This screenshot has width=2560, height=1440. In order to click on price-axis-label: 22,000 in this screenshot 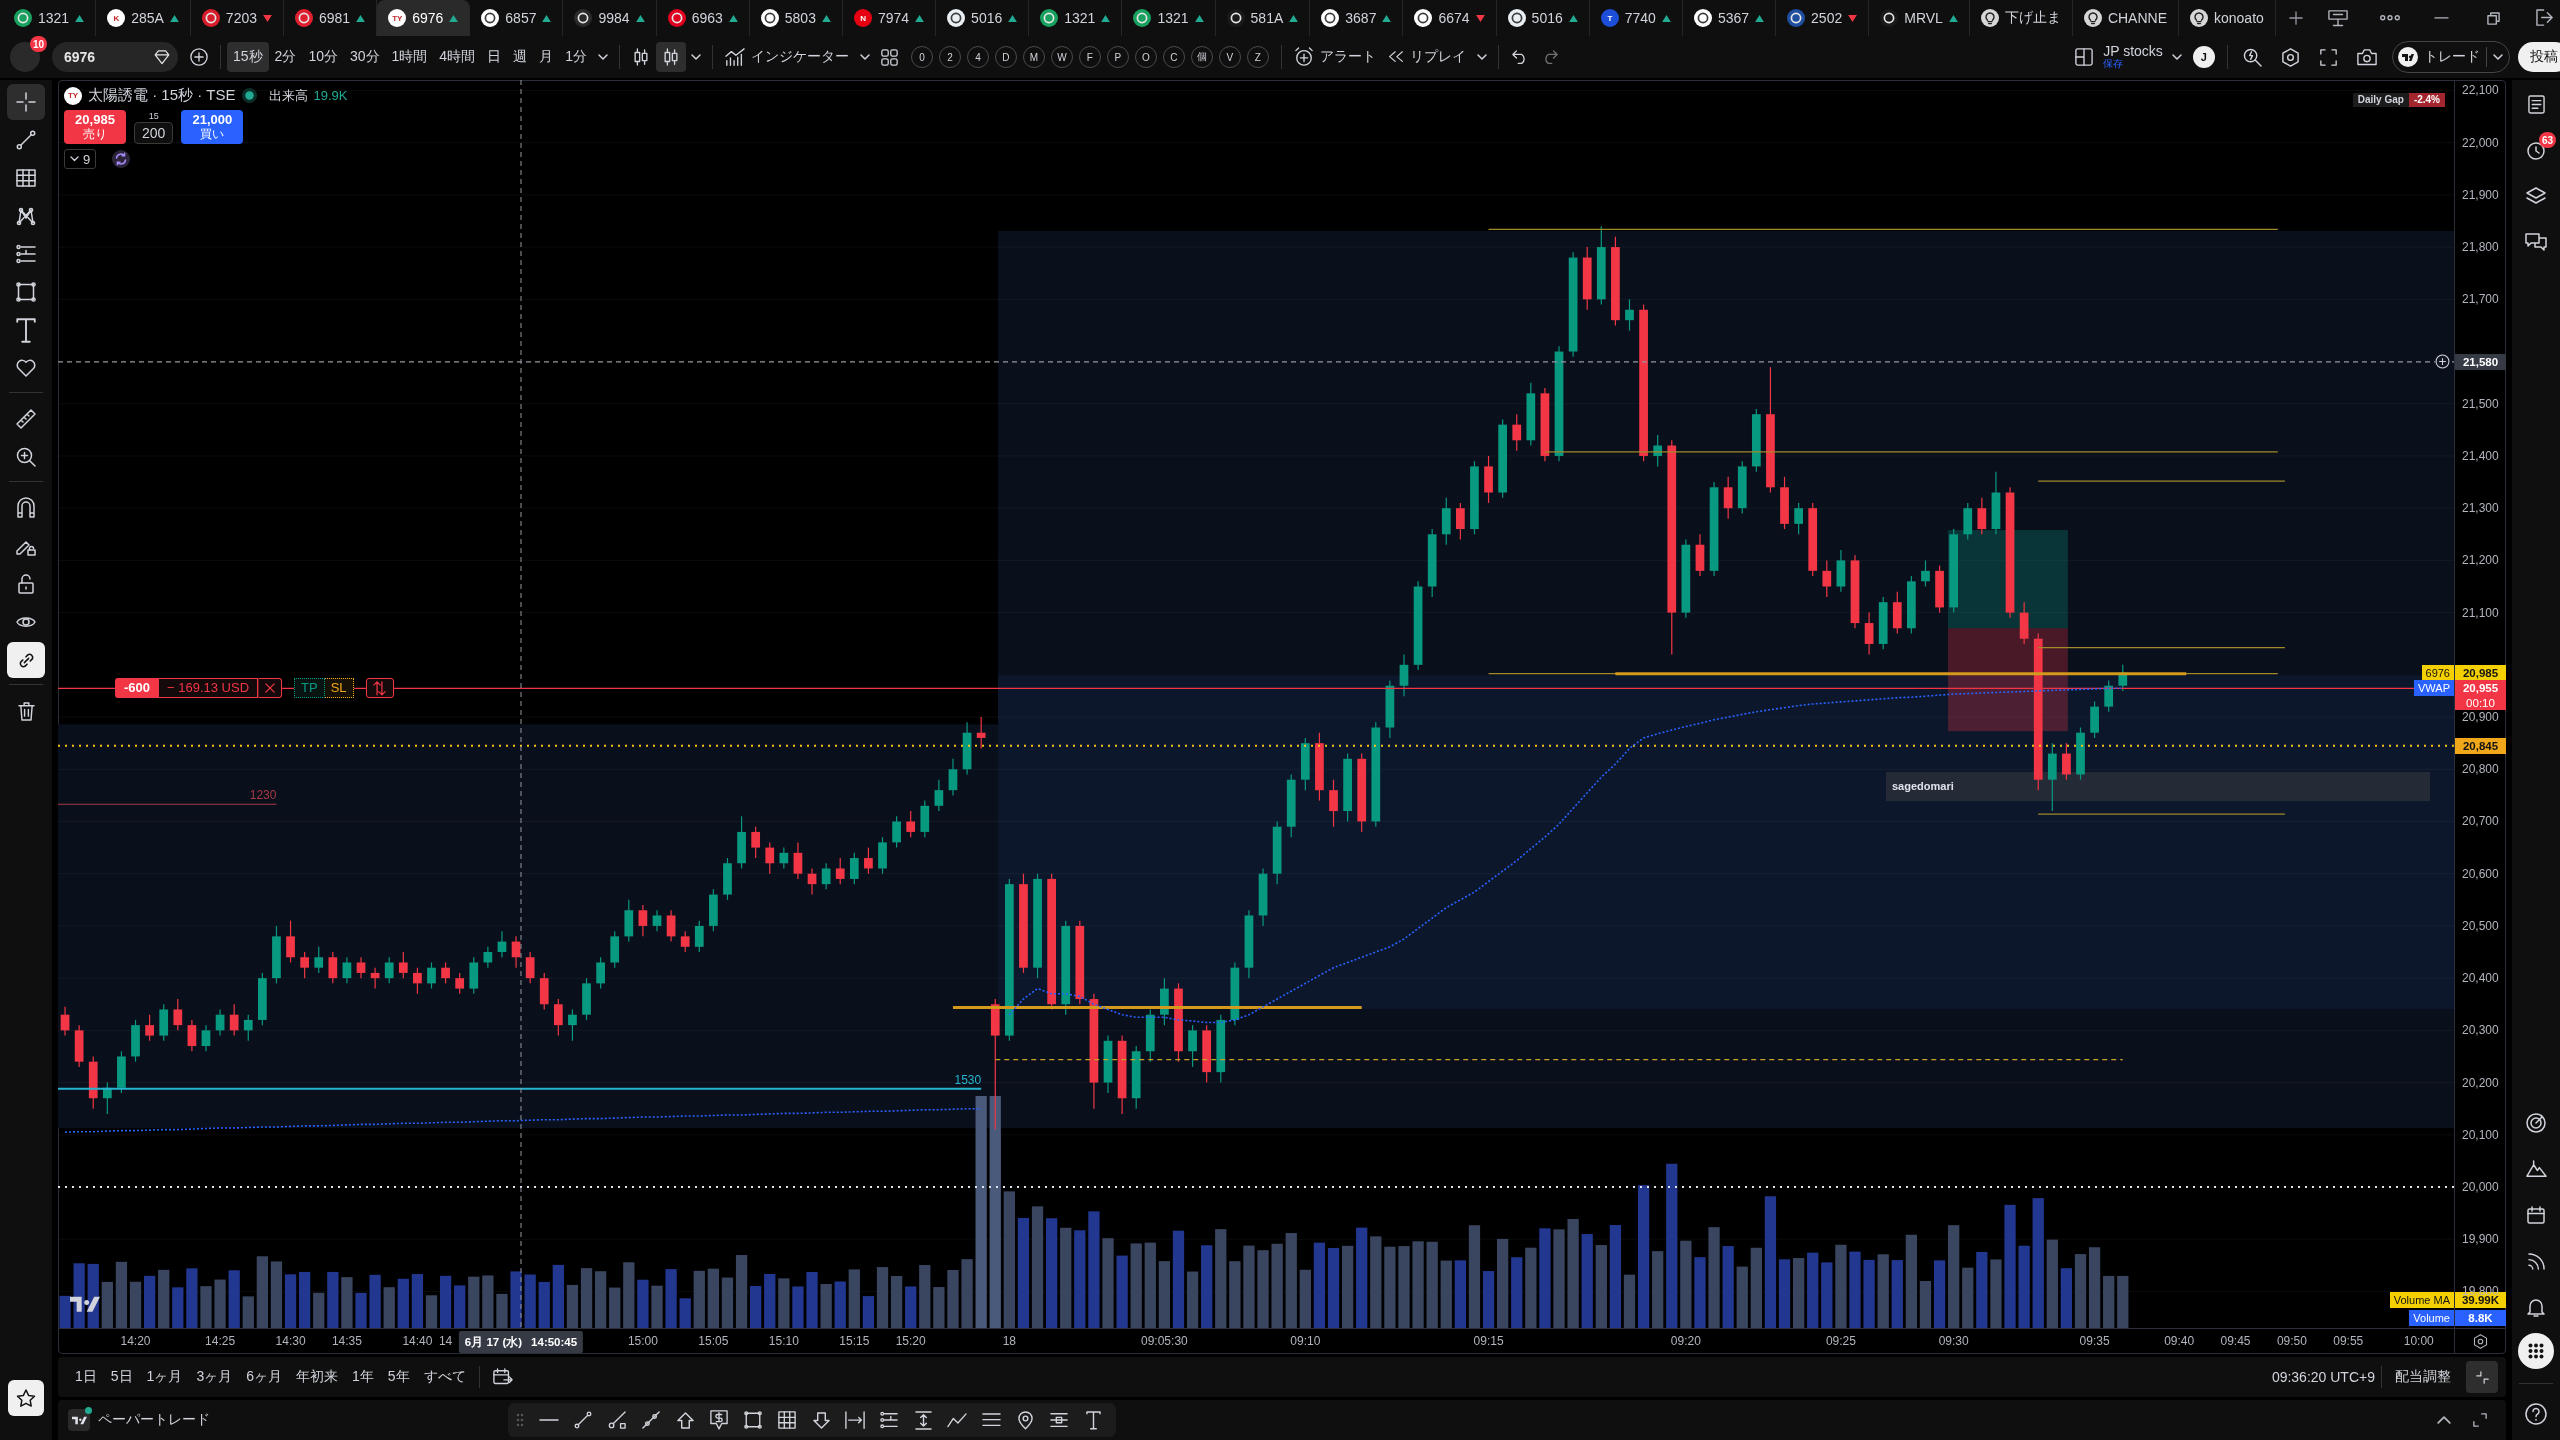, I will do `click(2480, 142)`.